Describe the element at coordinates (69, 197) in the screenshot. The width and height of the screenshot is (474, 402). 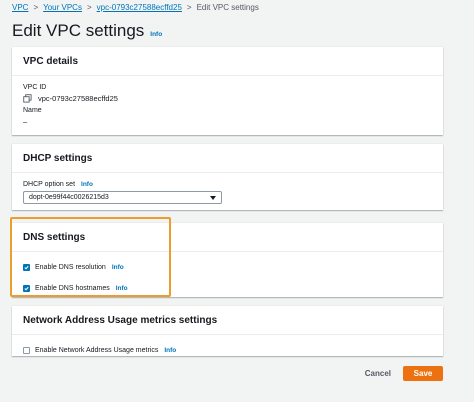
I see `dhcp-option-set-value: dopt-0e99f44c0026215d3` at that location.